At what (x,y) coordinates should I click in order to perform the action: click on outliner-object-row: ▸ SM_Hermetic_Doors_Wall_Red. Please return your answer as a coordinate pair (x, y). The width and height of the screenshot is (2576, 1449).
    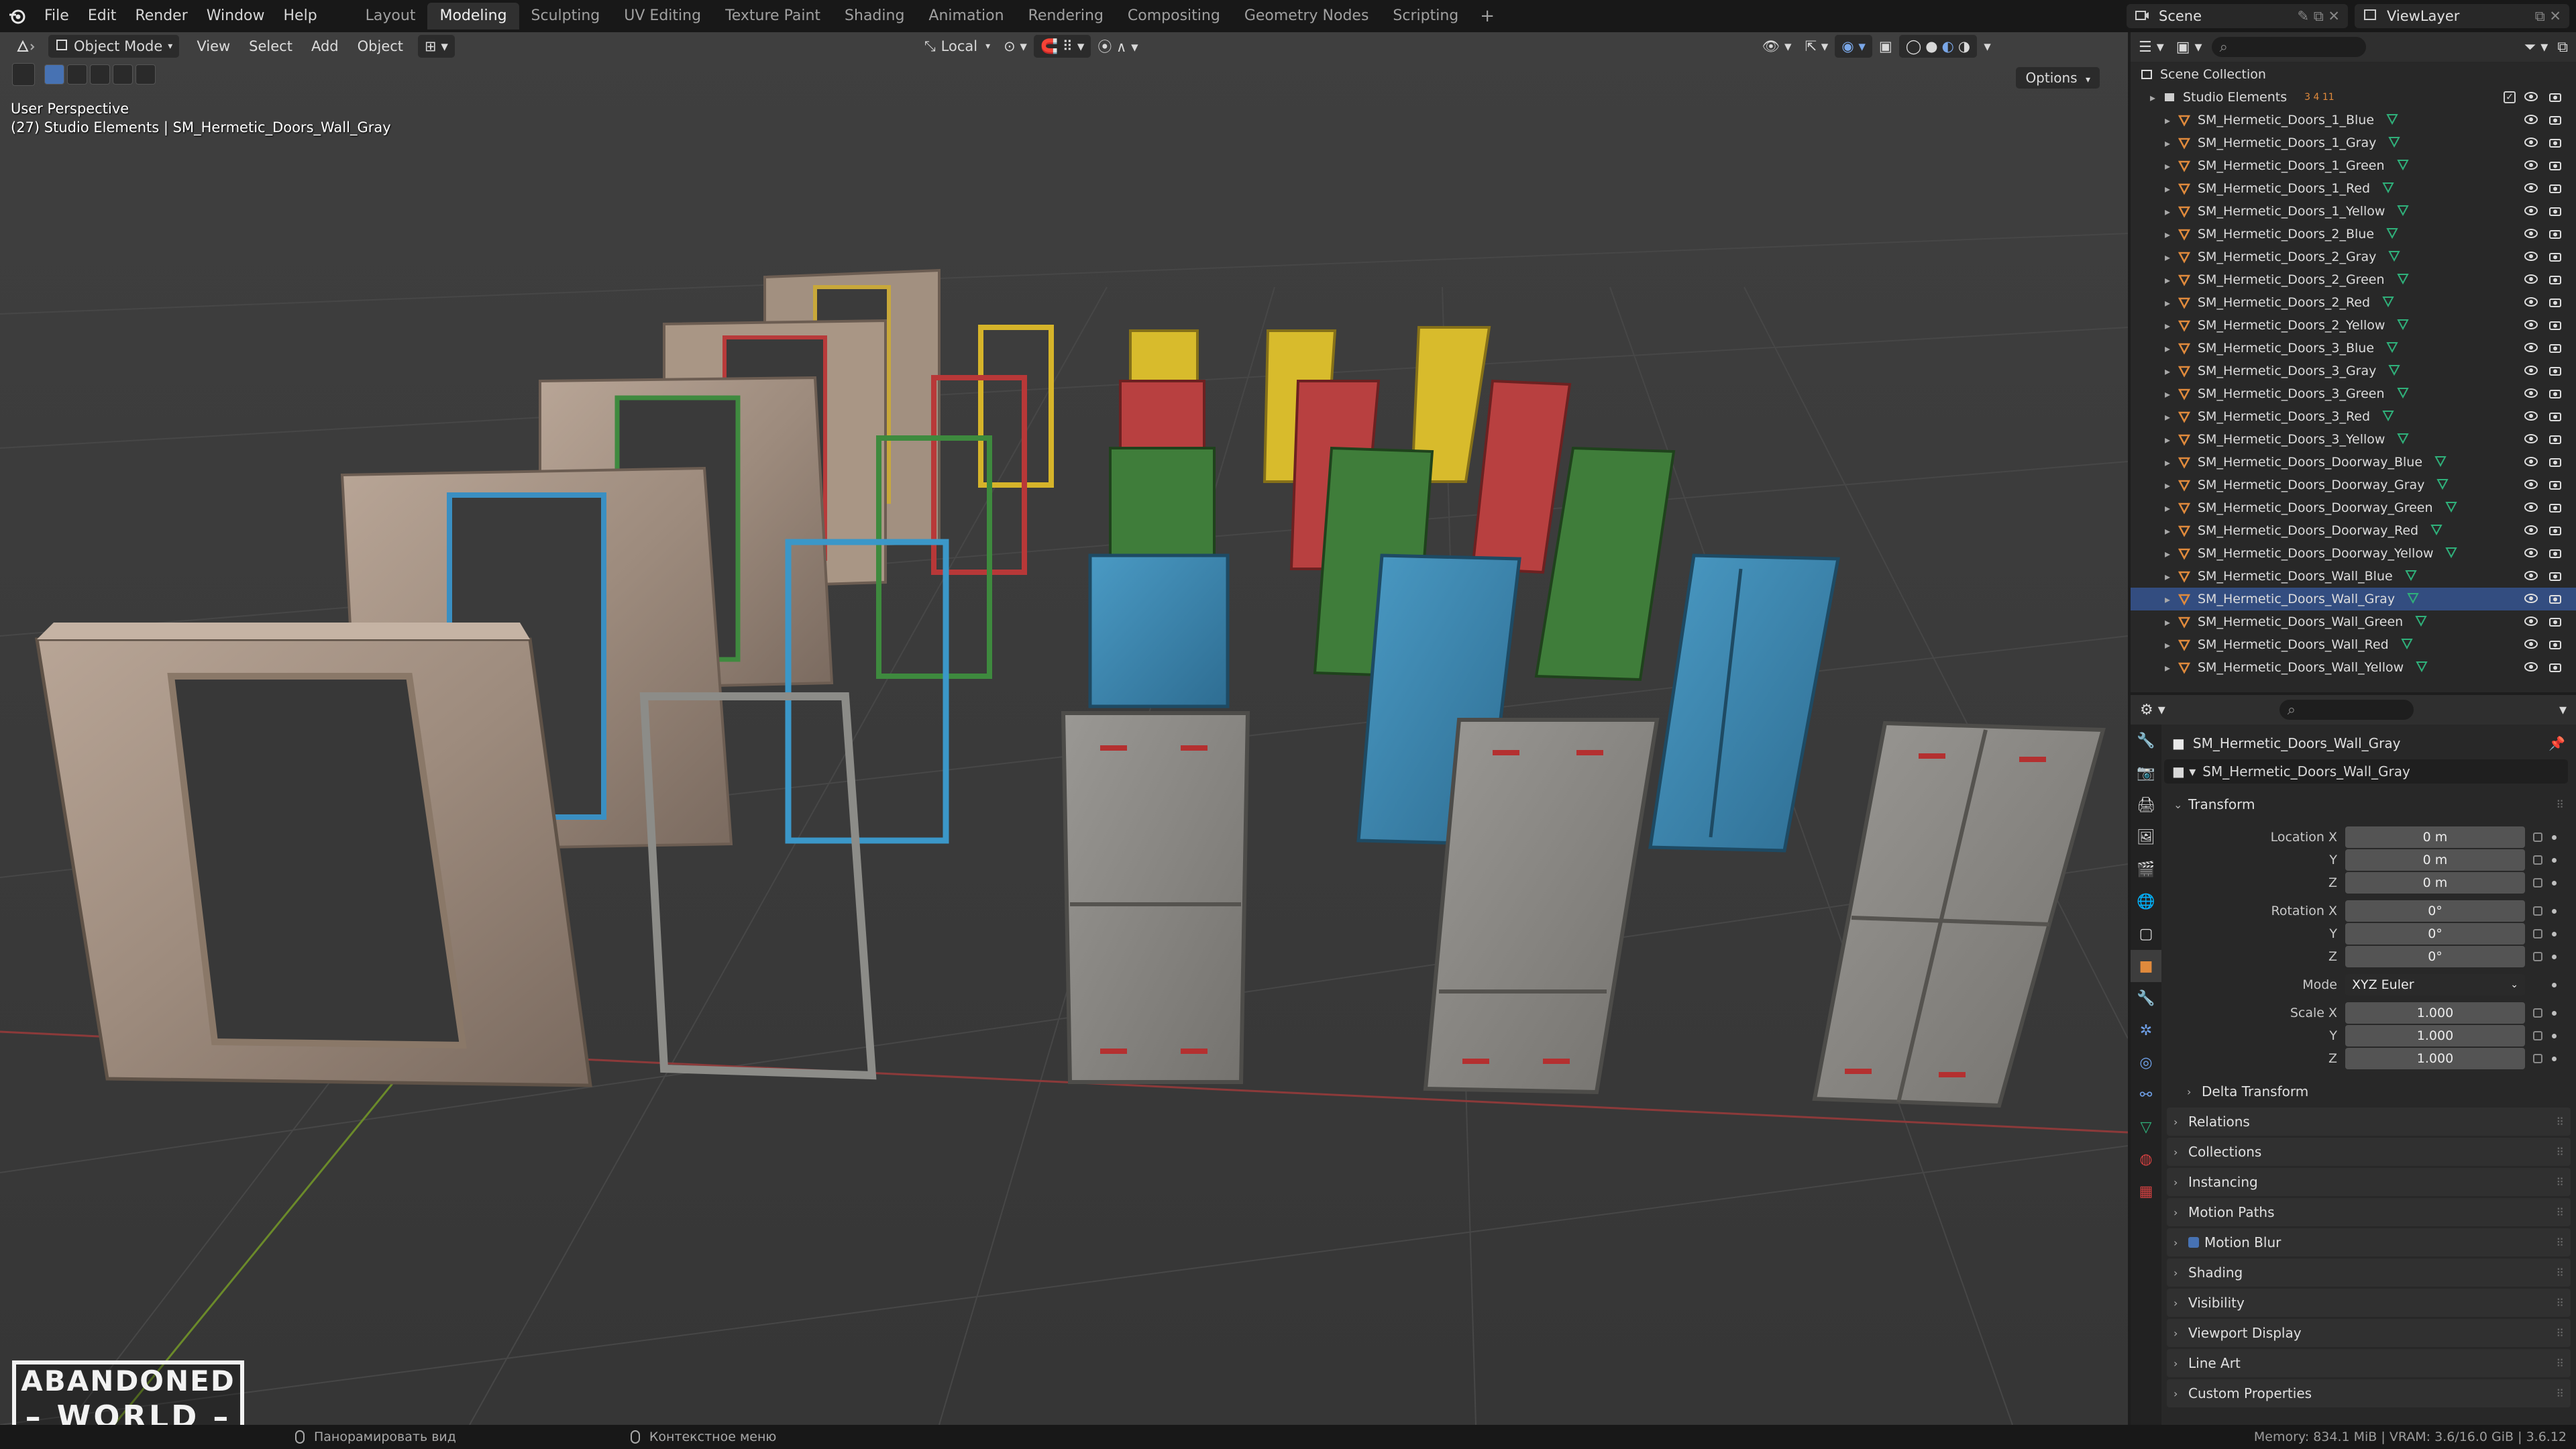
    Looking at the image, I should click on (2353, 644).